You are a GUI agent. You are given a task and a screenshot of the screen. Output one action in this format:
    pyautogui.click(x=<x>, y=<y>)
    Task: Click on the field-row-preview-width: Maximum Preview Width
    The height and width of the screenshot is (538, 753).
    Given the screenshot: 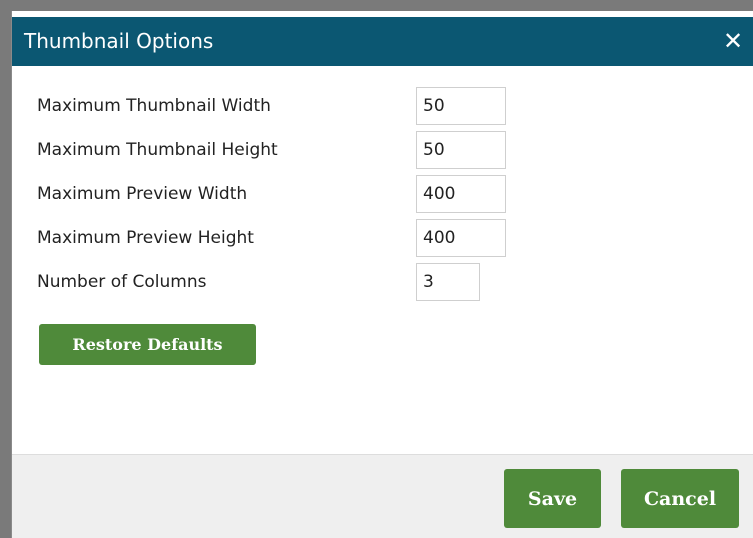 What is the action you would take?
    pyautogui.click(x=382, y=194)
    